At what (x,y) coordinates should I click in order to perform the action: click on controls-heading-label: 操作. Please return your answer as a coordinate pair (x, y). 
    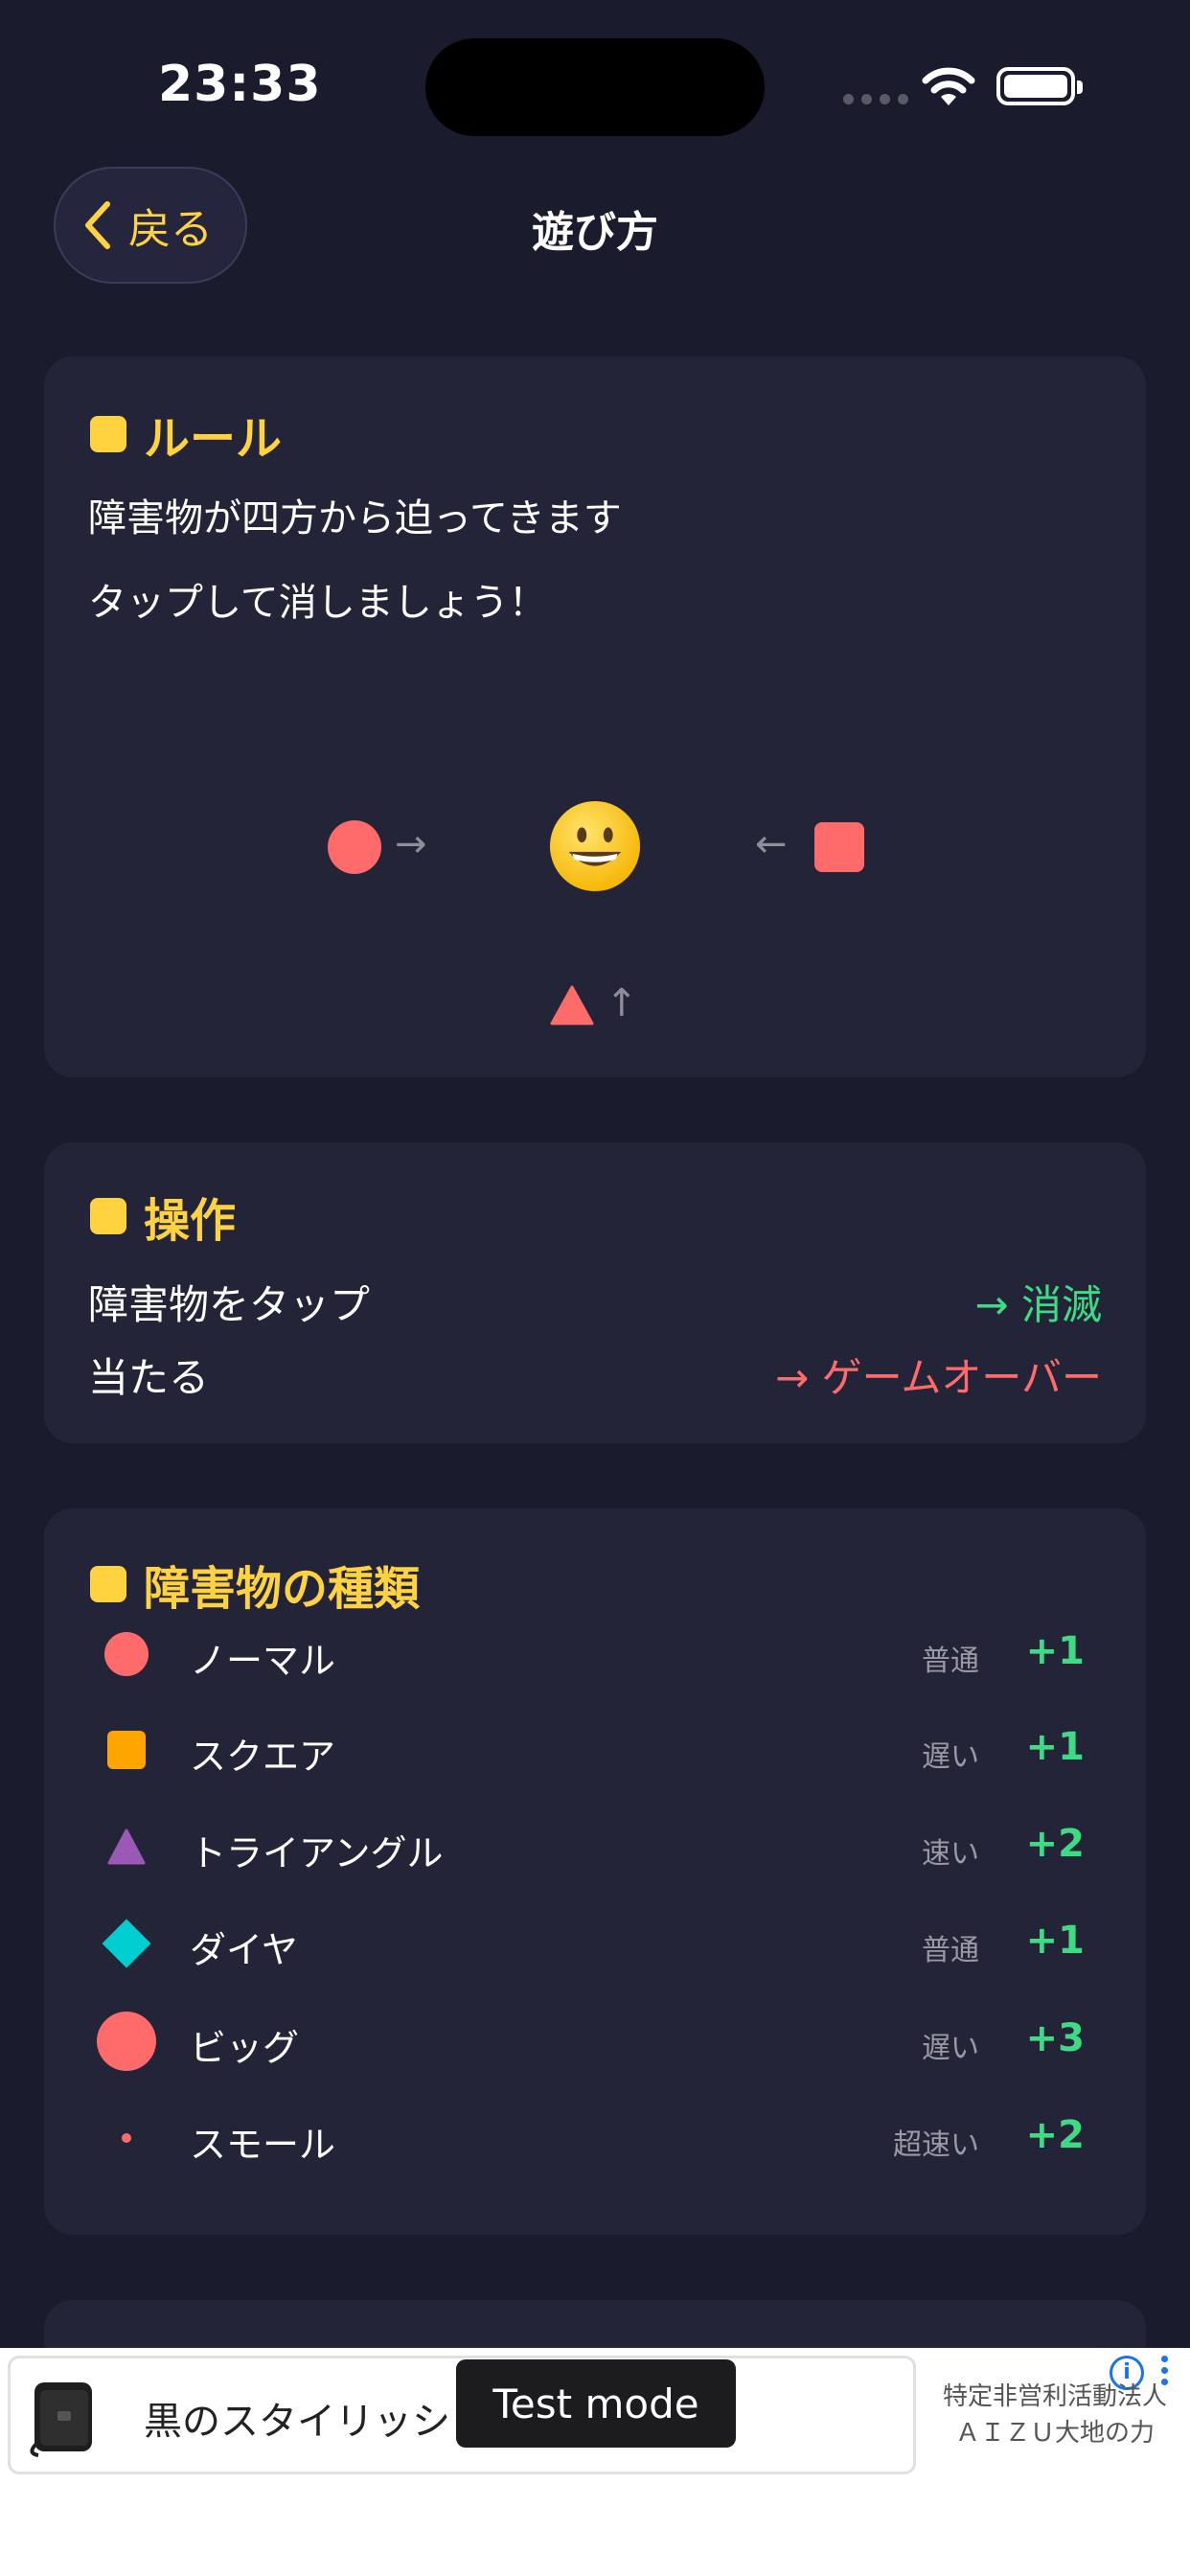
    Looking at the image, I should click on (191, 1221).